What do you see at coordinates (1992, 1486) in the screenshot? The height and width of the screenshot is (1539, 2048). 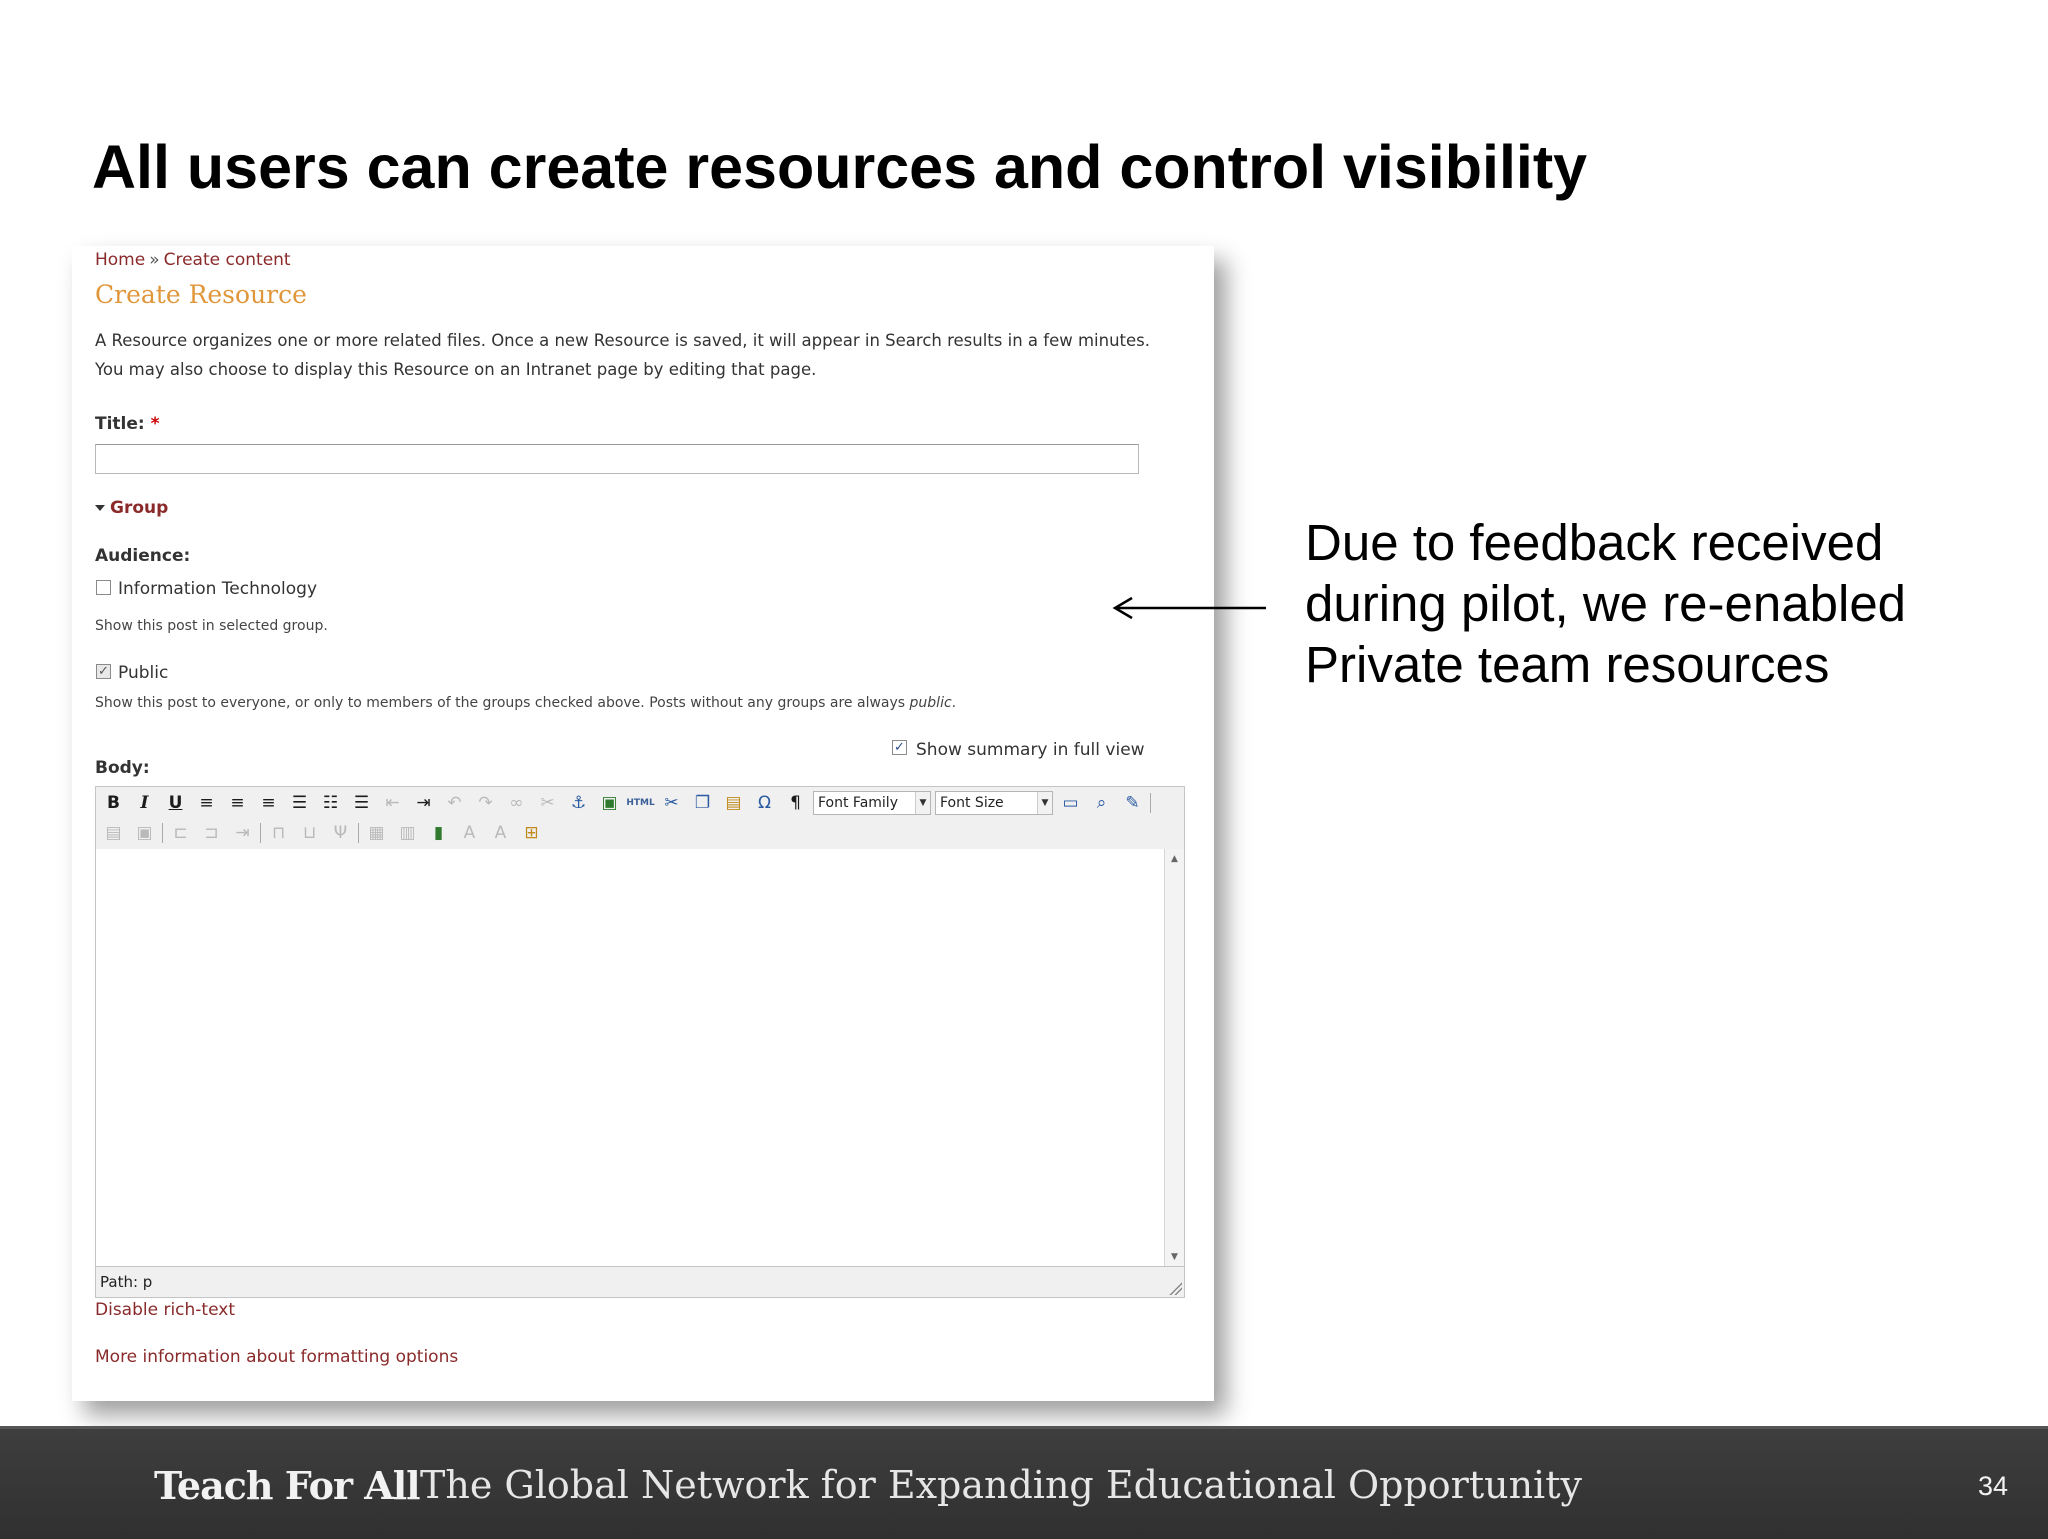 I see `page-number: 34` at bounding box center [1992, 1486].